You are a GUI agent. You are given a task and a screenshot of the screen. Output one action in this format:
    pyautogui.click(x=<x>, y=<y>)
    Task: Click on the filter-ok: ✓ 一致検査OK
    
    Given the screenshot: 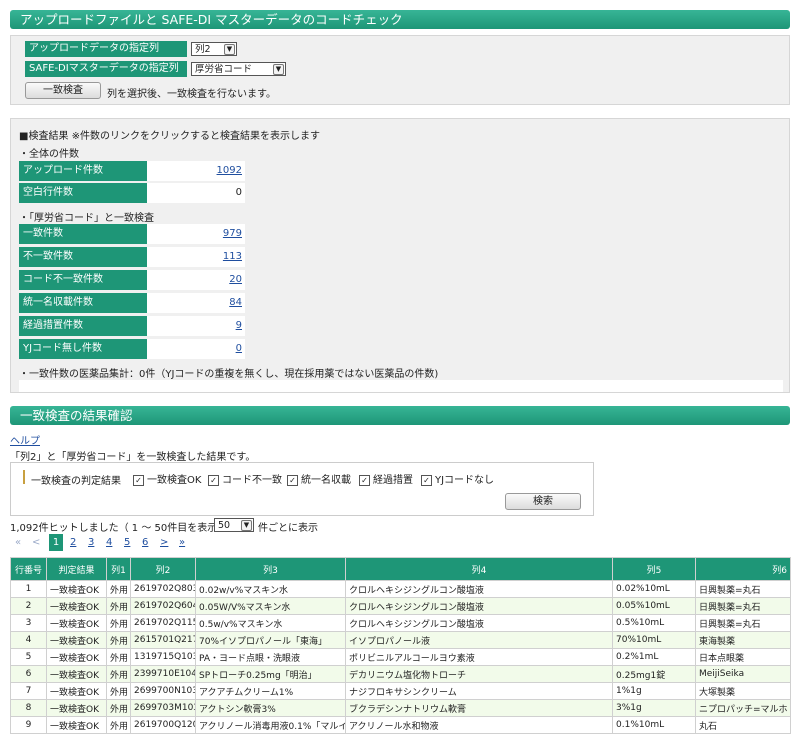 What is the action you would take?
    pyautogui.click(x=167, y=478)
    